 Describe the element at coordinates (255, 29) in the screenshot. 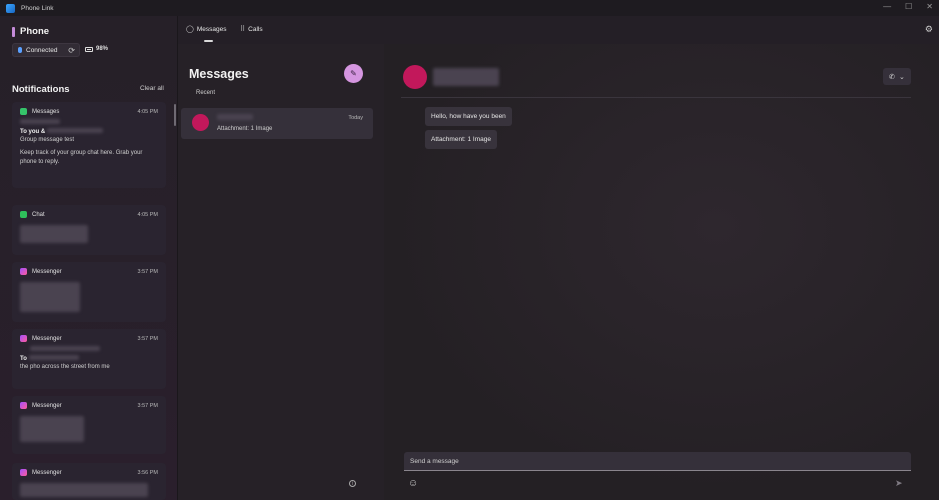

I see `tab-calls-label: Calls` at that location.